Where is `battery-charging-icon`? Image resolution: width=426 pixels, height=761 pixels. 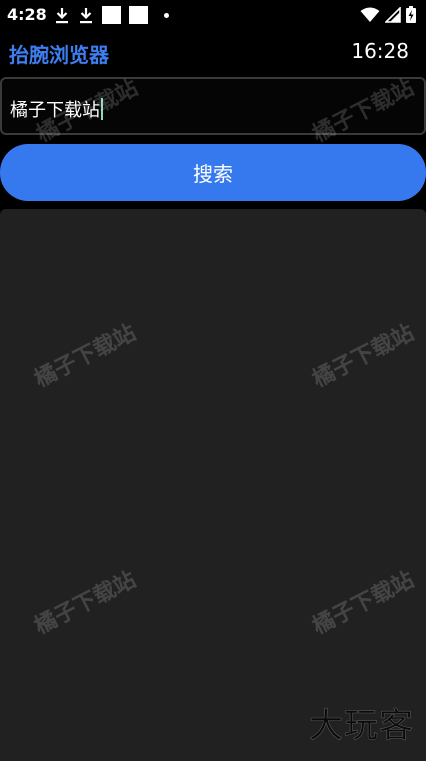
battery-charging-icon is located at coordinates (411, 14).